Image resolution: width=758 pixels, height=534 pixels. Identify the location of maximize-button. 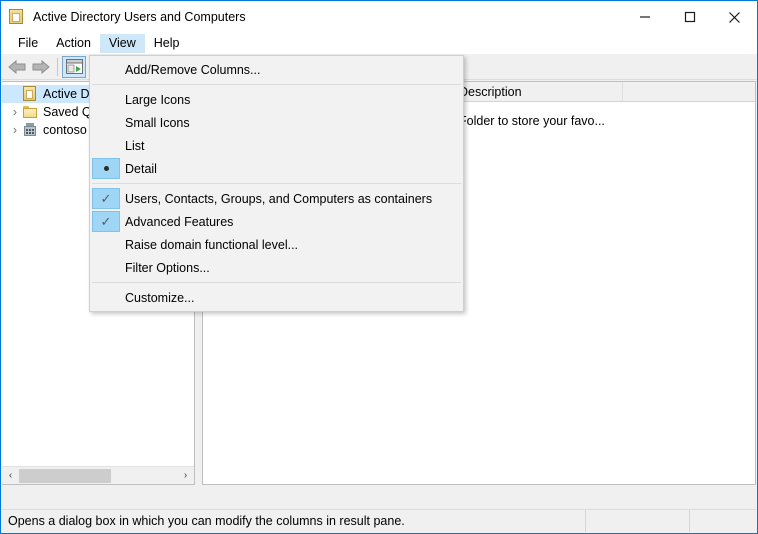
(689, 17).